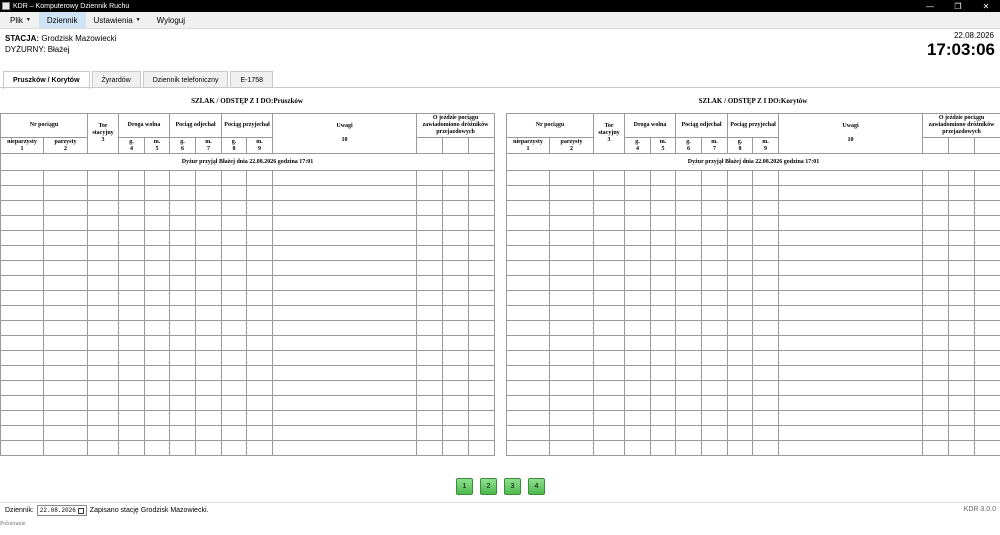 This screenshot has height=535, width=1000. Describe the element at coordinates (930, 6) in the screenshot. I see `minimize-icon: —` at that location.